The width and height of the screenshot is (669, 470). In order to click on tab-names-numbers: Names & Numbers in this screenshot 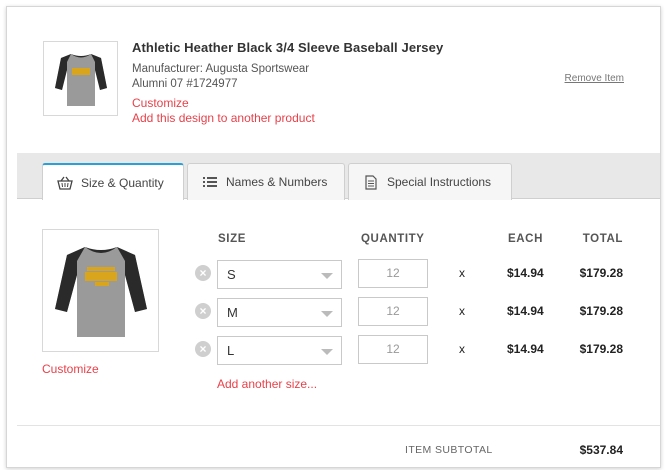, I will do `click(266, 181)`.